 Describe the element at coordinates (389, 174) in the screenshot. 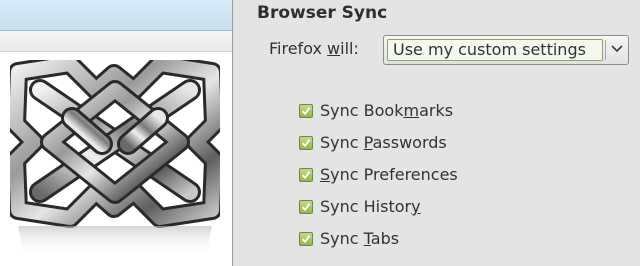

I see `checkbox-label: Sync Preferences` at that location.